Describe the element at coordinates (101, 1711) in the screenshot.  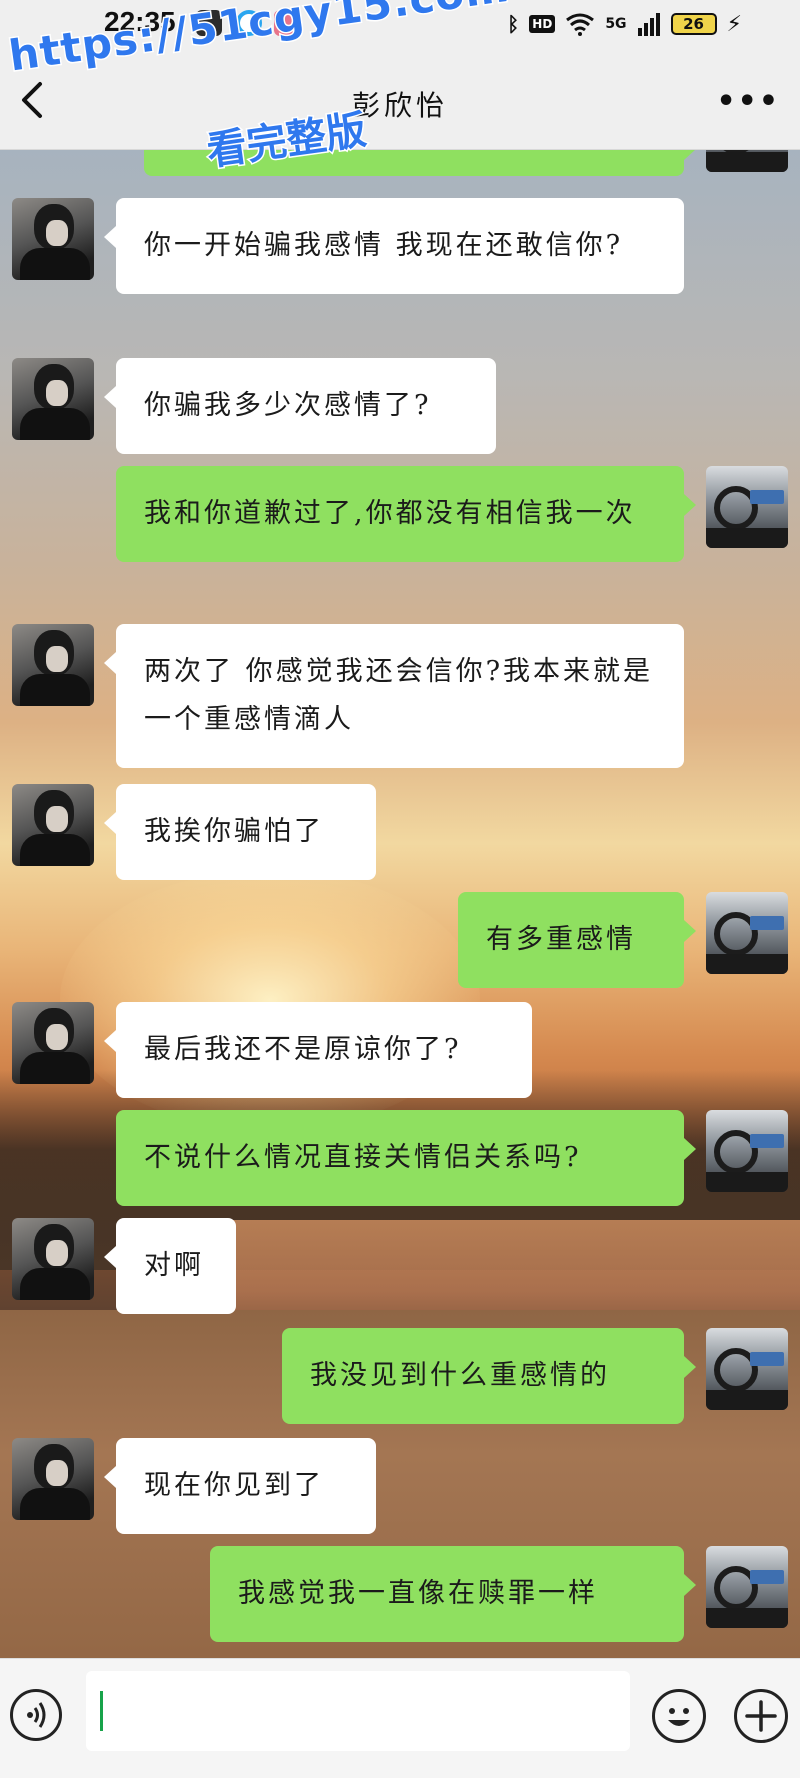
I see `text-caret` at that location.